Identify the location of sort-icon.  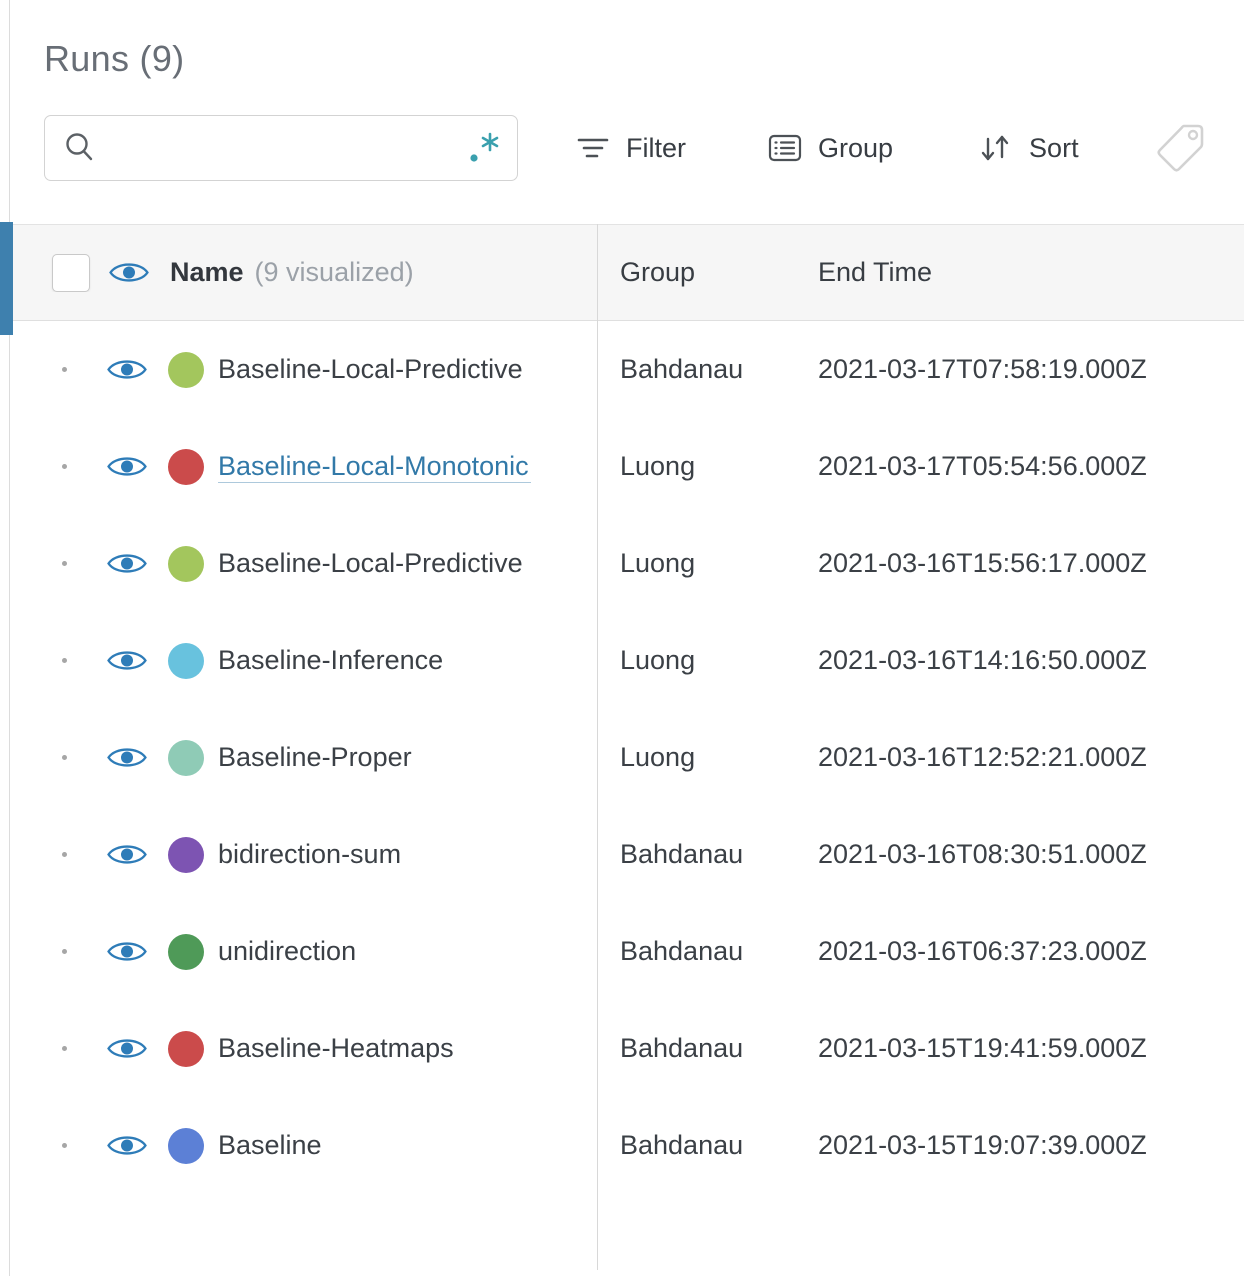
(995, 148).